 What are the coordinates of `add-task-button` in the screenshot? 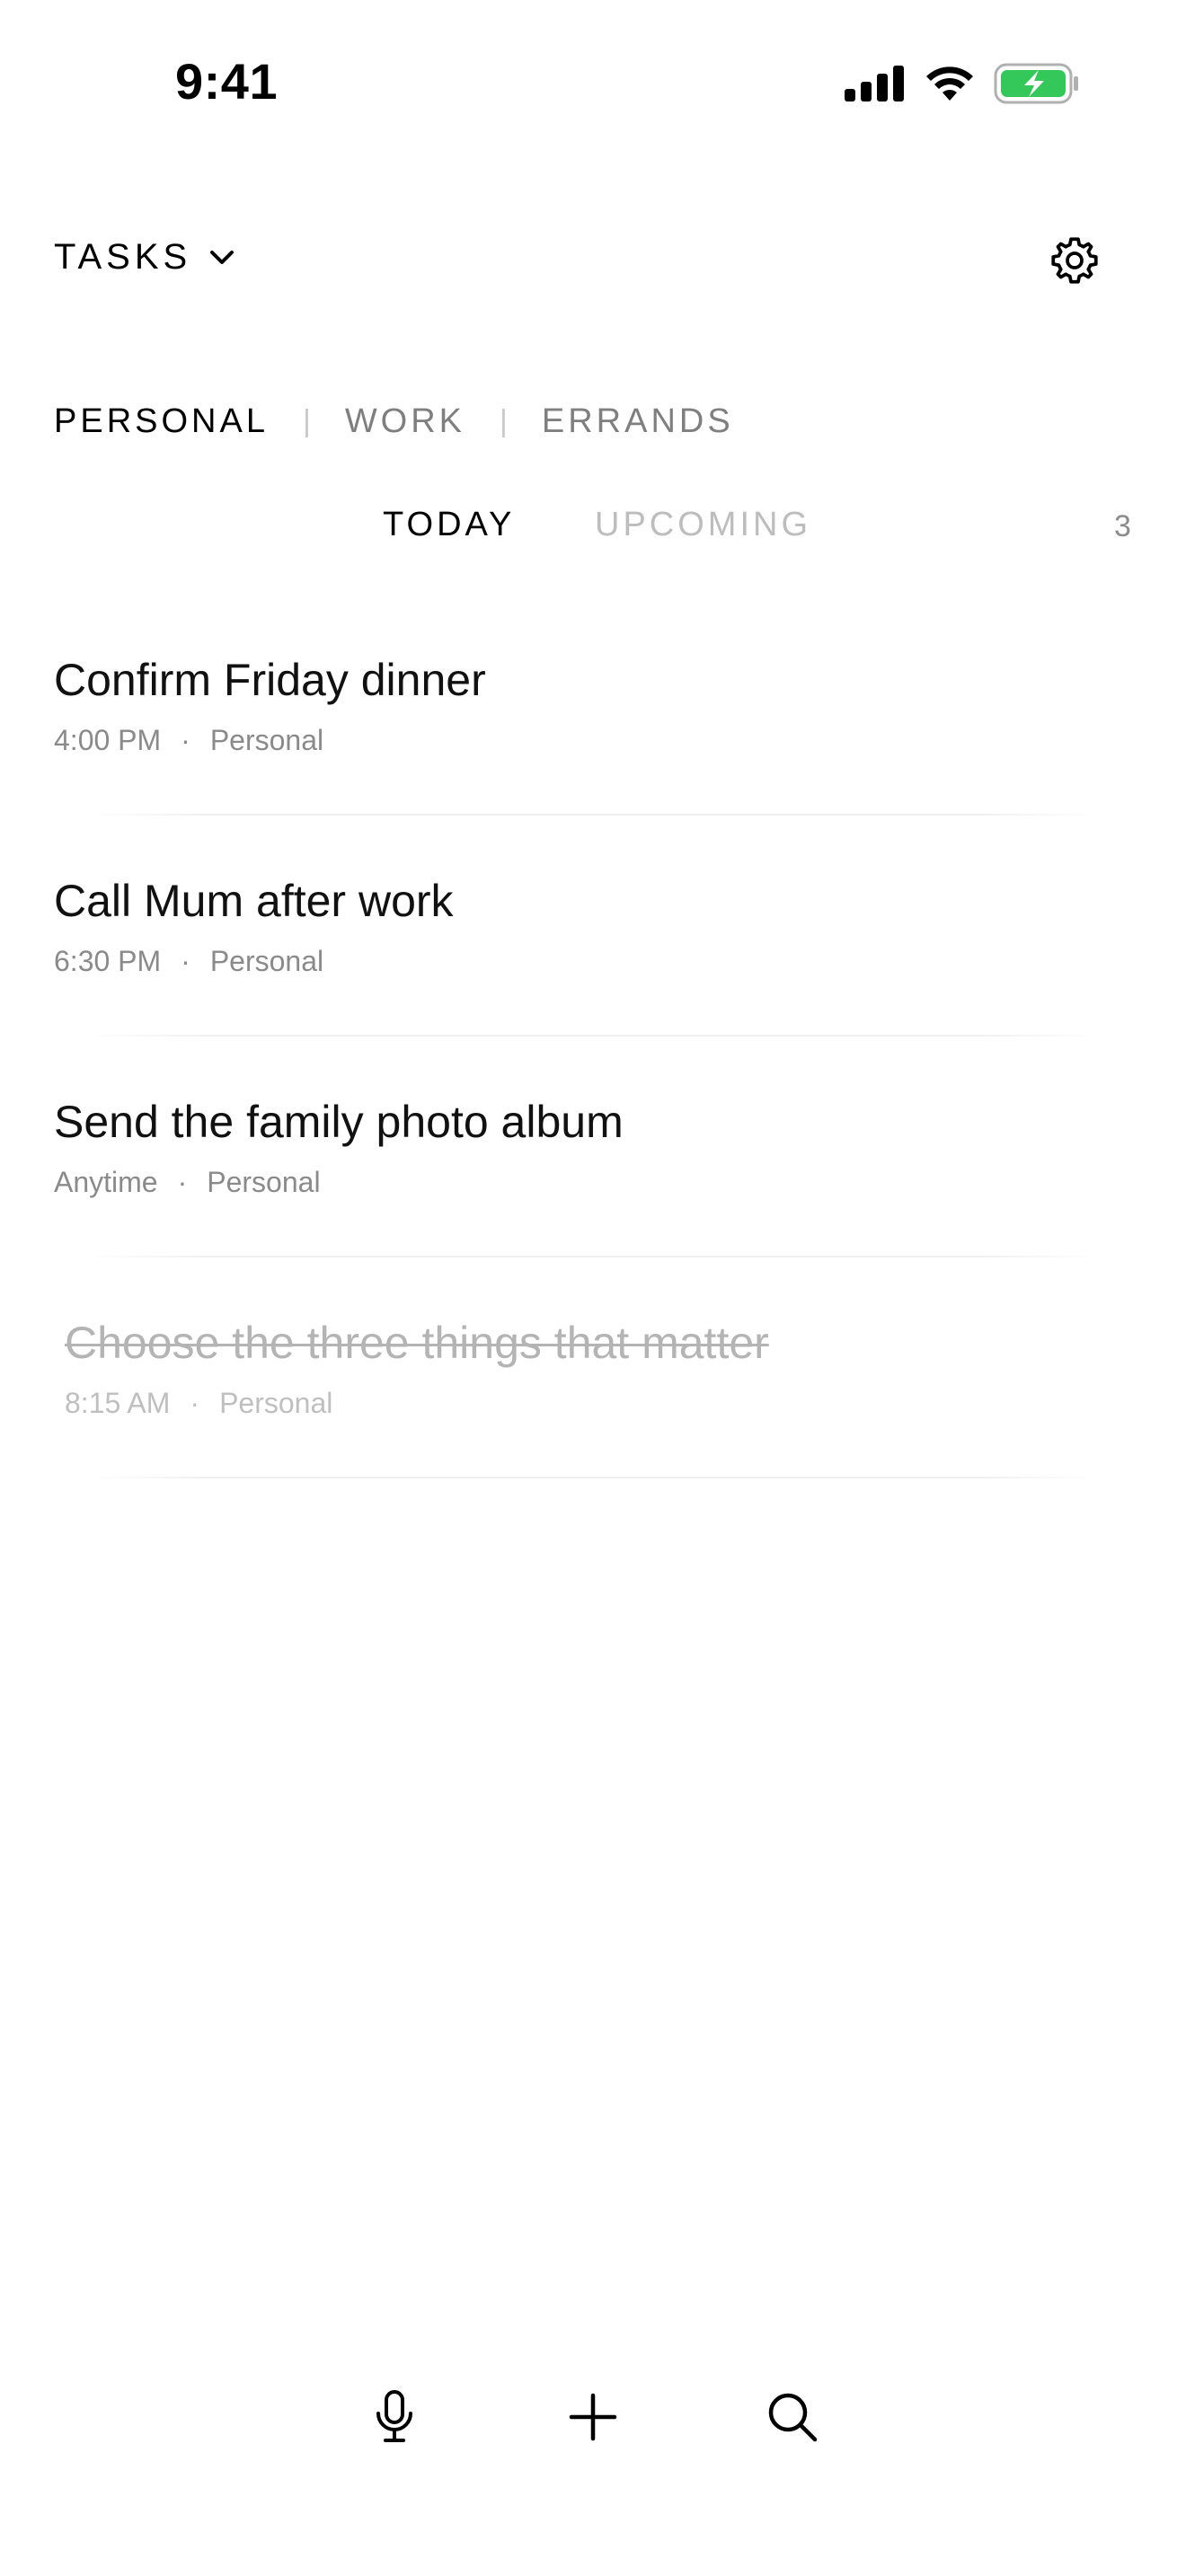 It's located at (593, 2417).